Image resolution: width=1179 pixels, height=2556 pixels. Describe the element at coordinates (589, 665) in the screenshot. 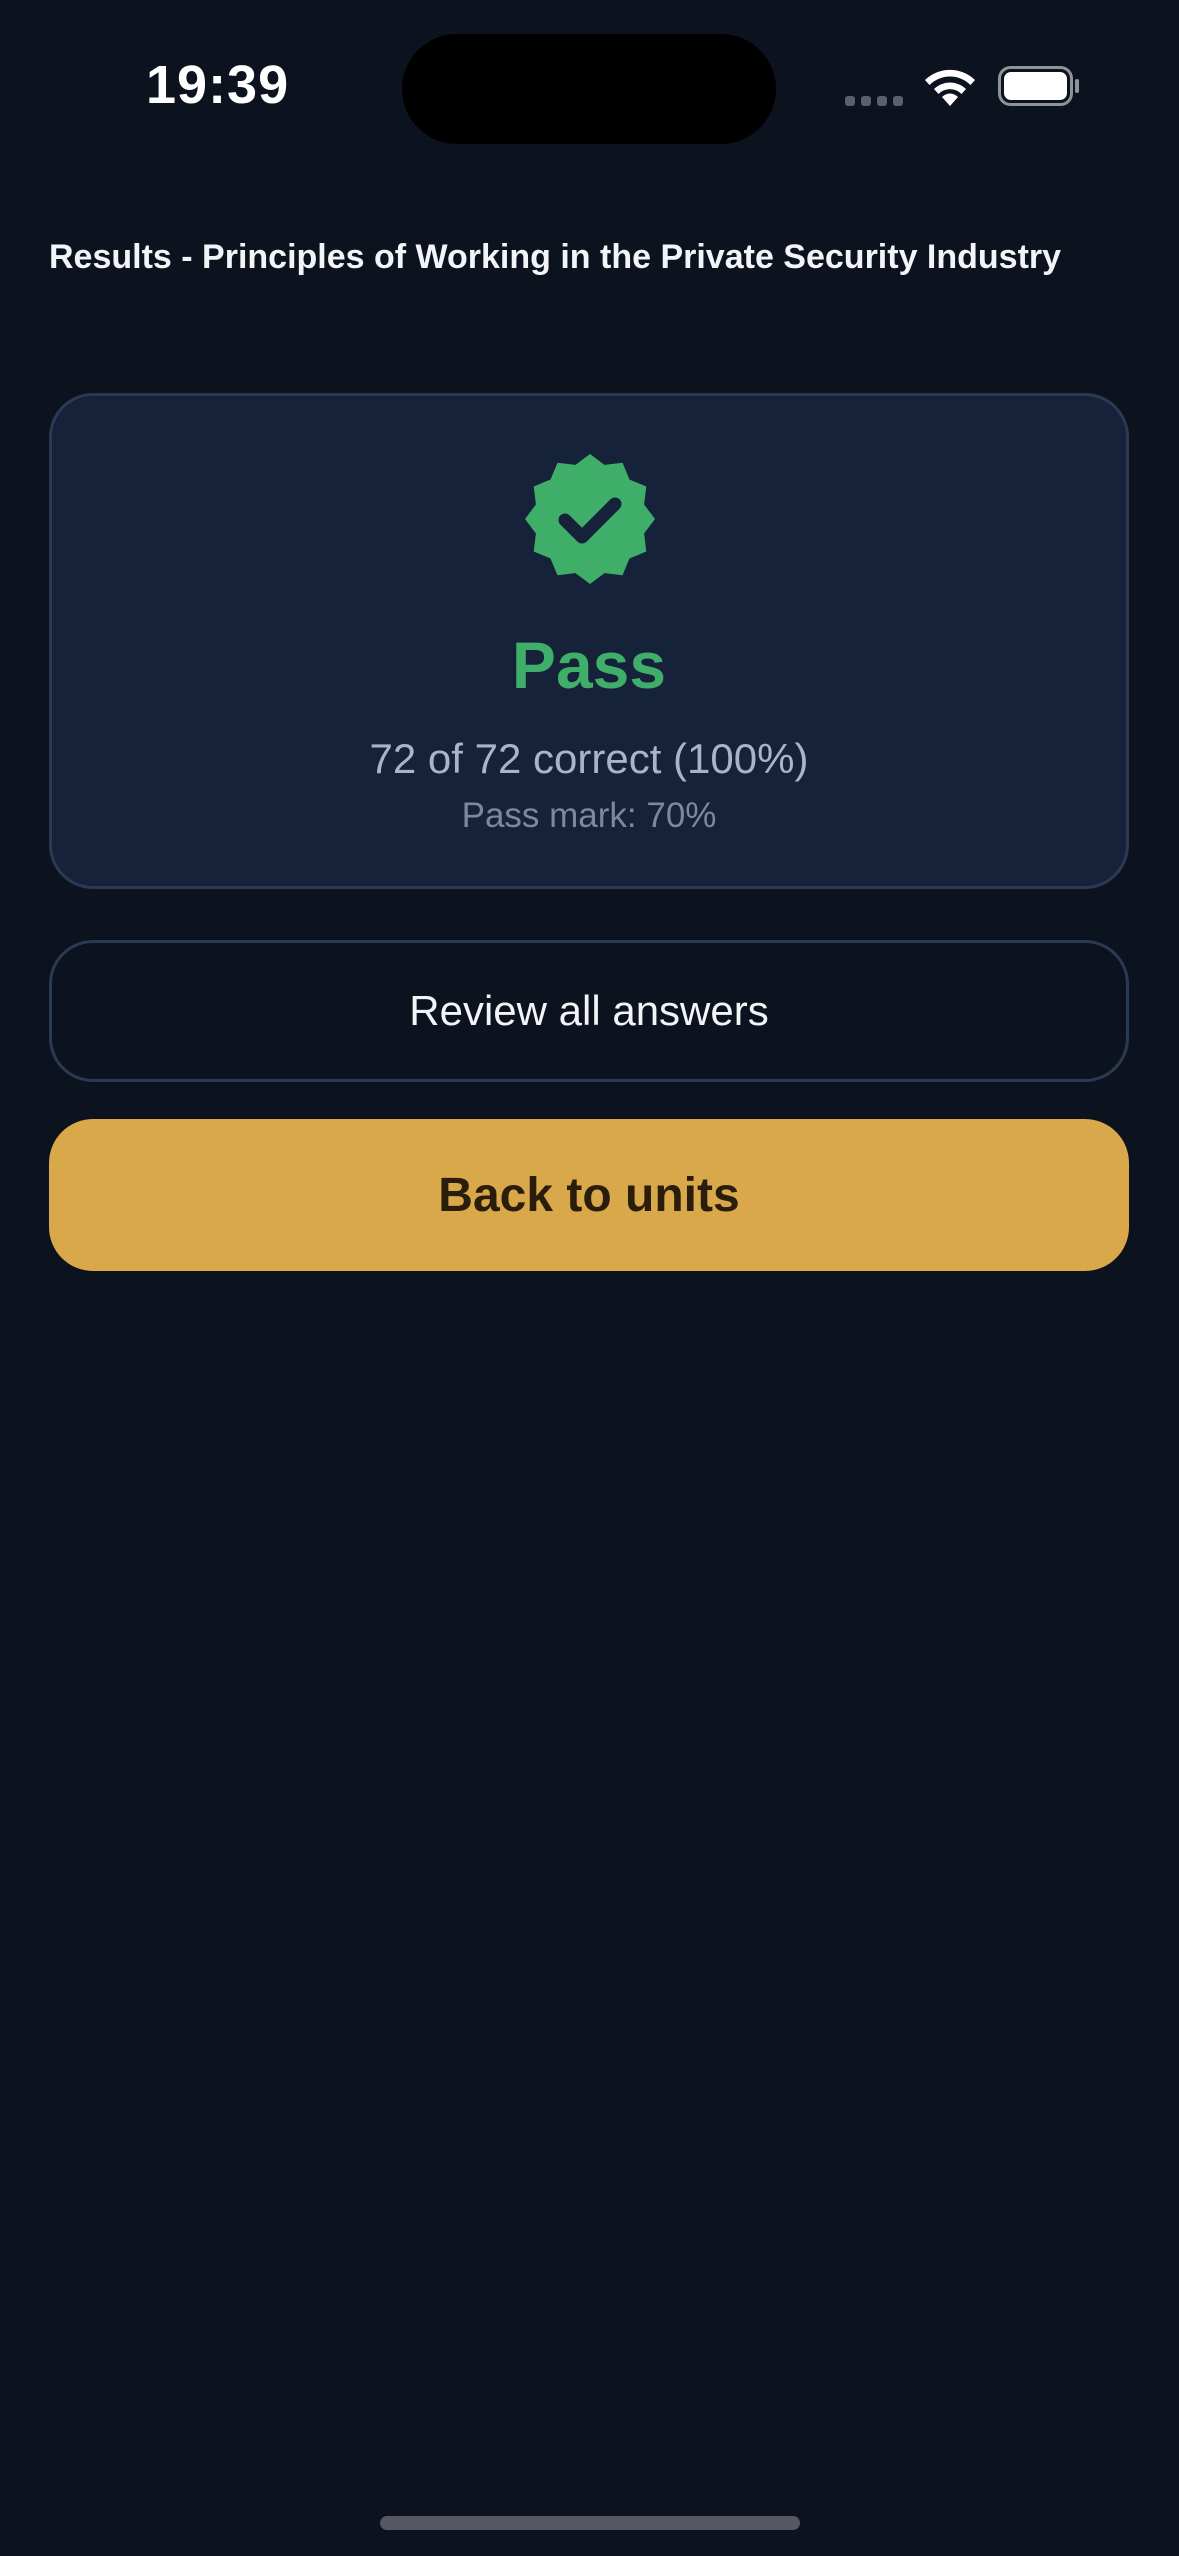

I see `result-status: Pass` at that location.